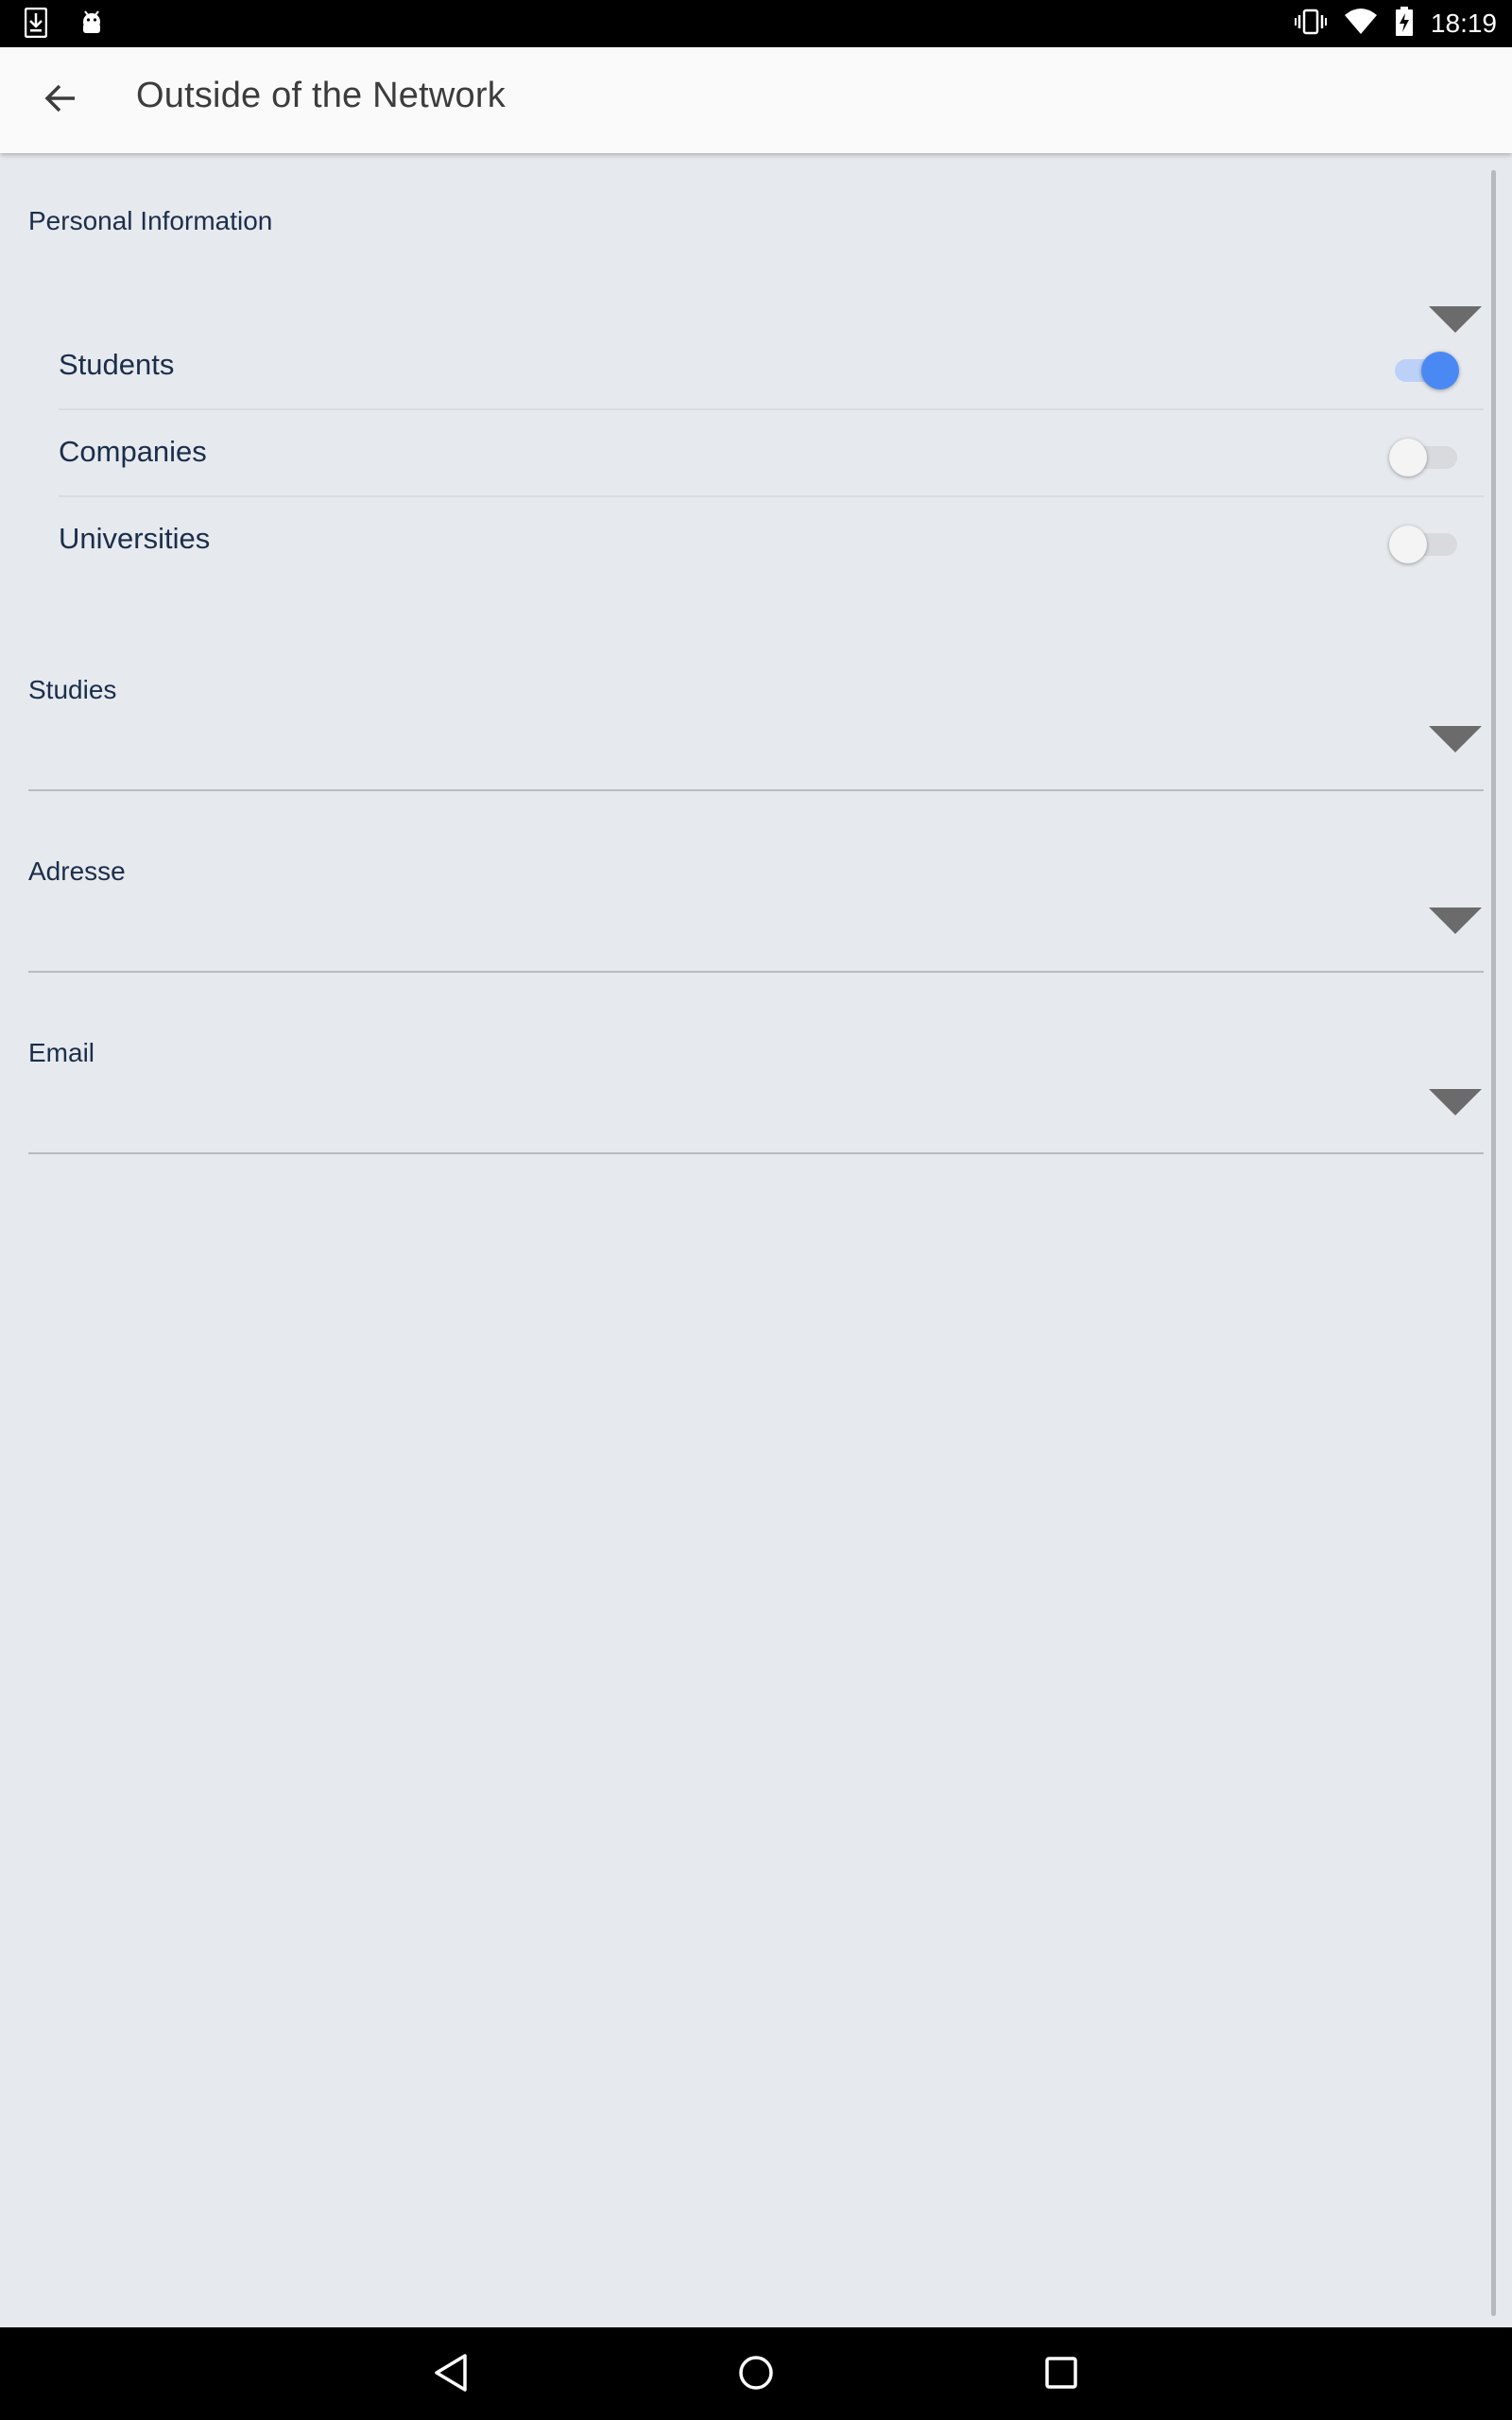 This screenshot has width=1512, height=2420. Describe the element at coordinates (321, 95) in the screenshot. I see `page-title: Outside of the Network` at that location.